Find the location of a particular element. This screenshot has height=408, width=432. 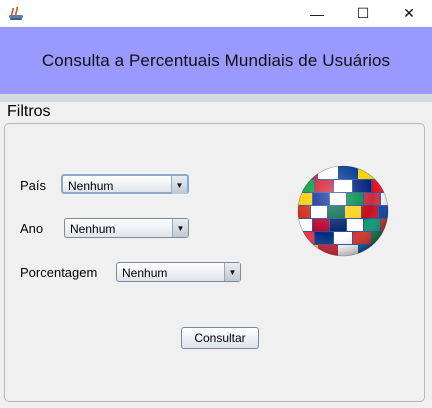

porcentagem-combobox: Nenhum ▼ is located at coordinates (178, 272).